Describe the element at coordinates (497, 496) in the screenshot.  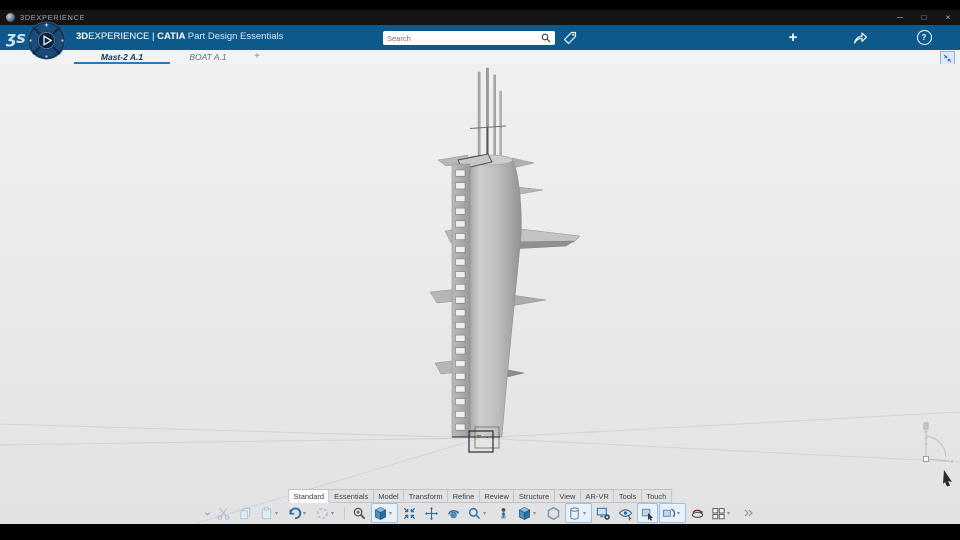
I see `ribbon-tab-review: Review` at that location.